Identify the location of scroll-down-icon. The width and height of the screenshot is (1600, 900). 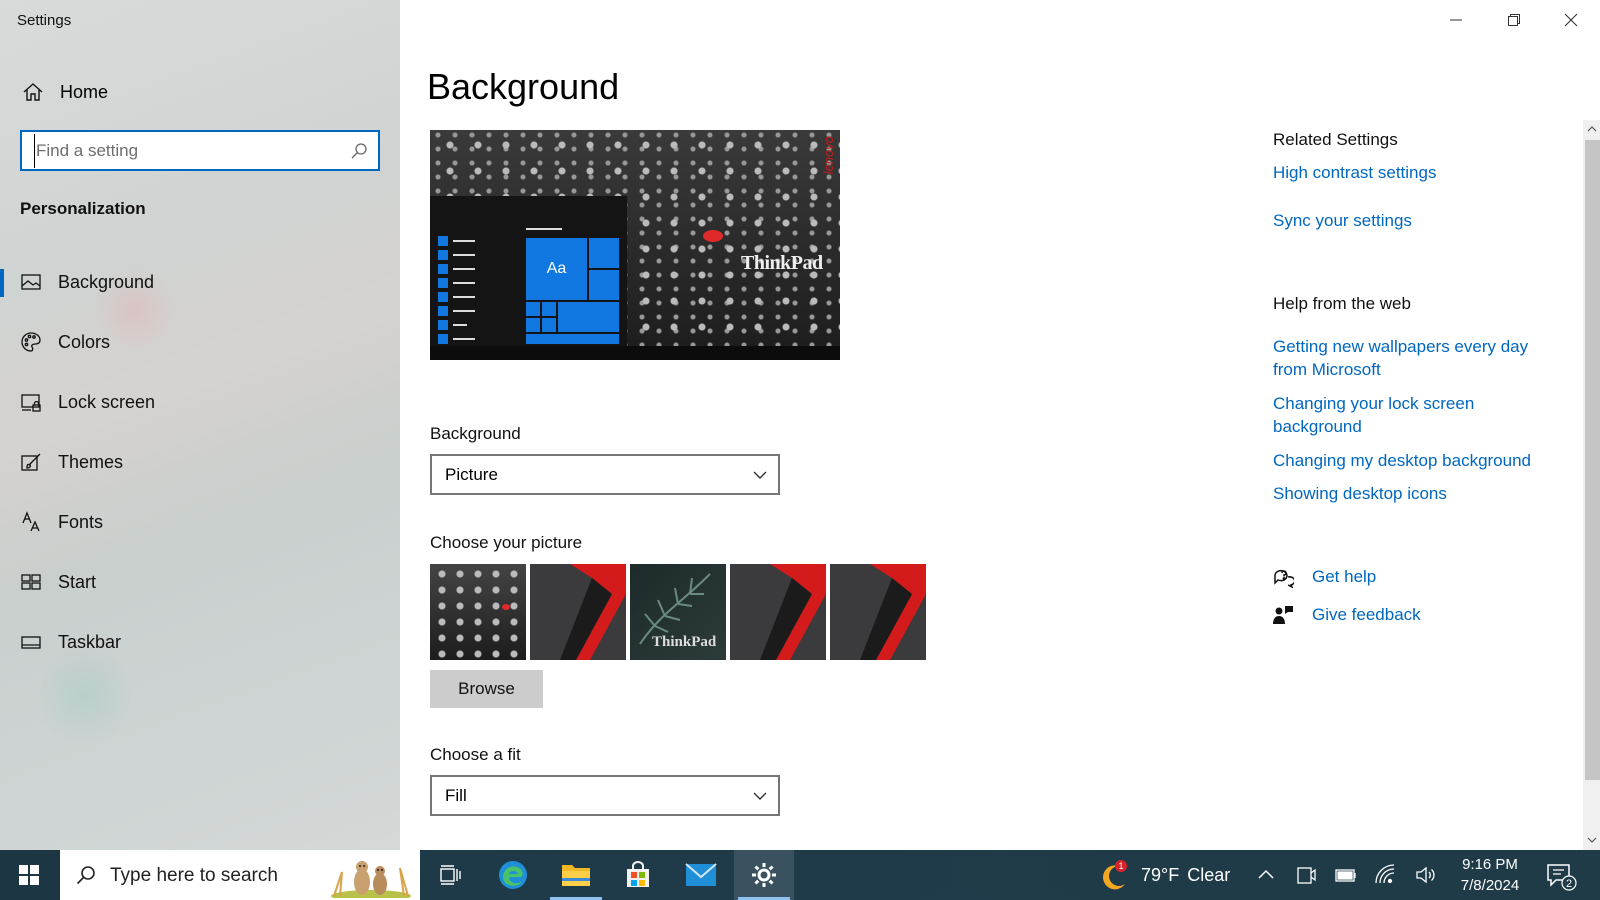
(1592, 840).